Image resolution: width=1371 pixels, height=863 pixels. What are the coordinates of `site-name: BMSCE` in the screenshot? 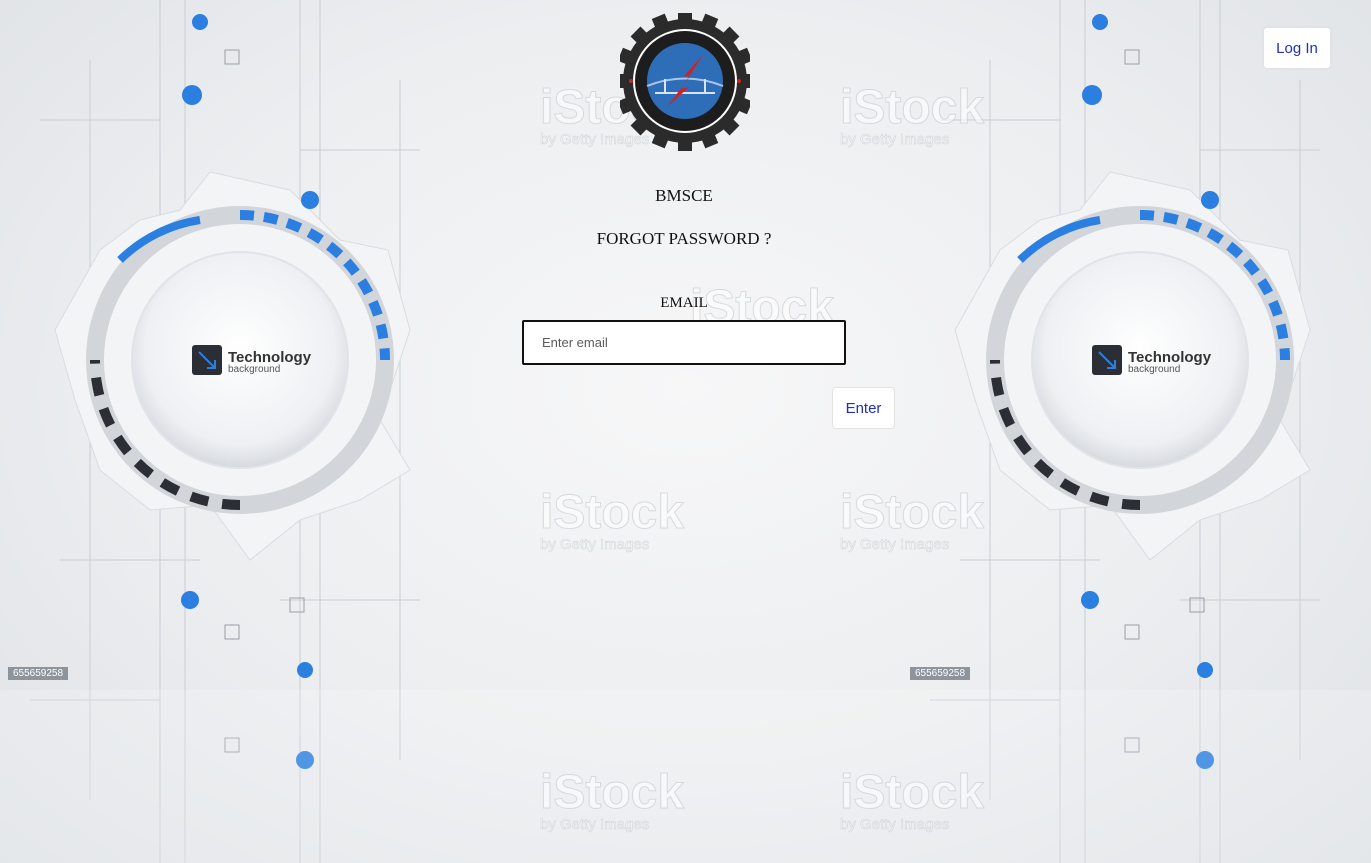 It's located at (684, 195).